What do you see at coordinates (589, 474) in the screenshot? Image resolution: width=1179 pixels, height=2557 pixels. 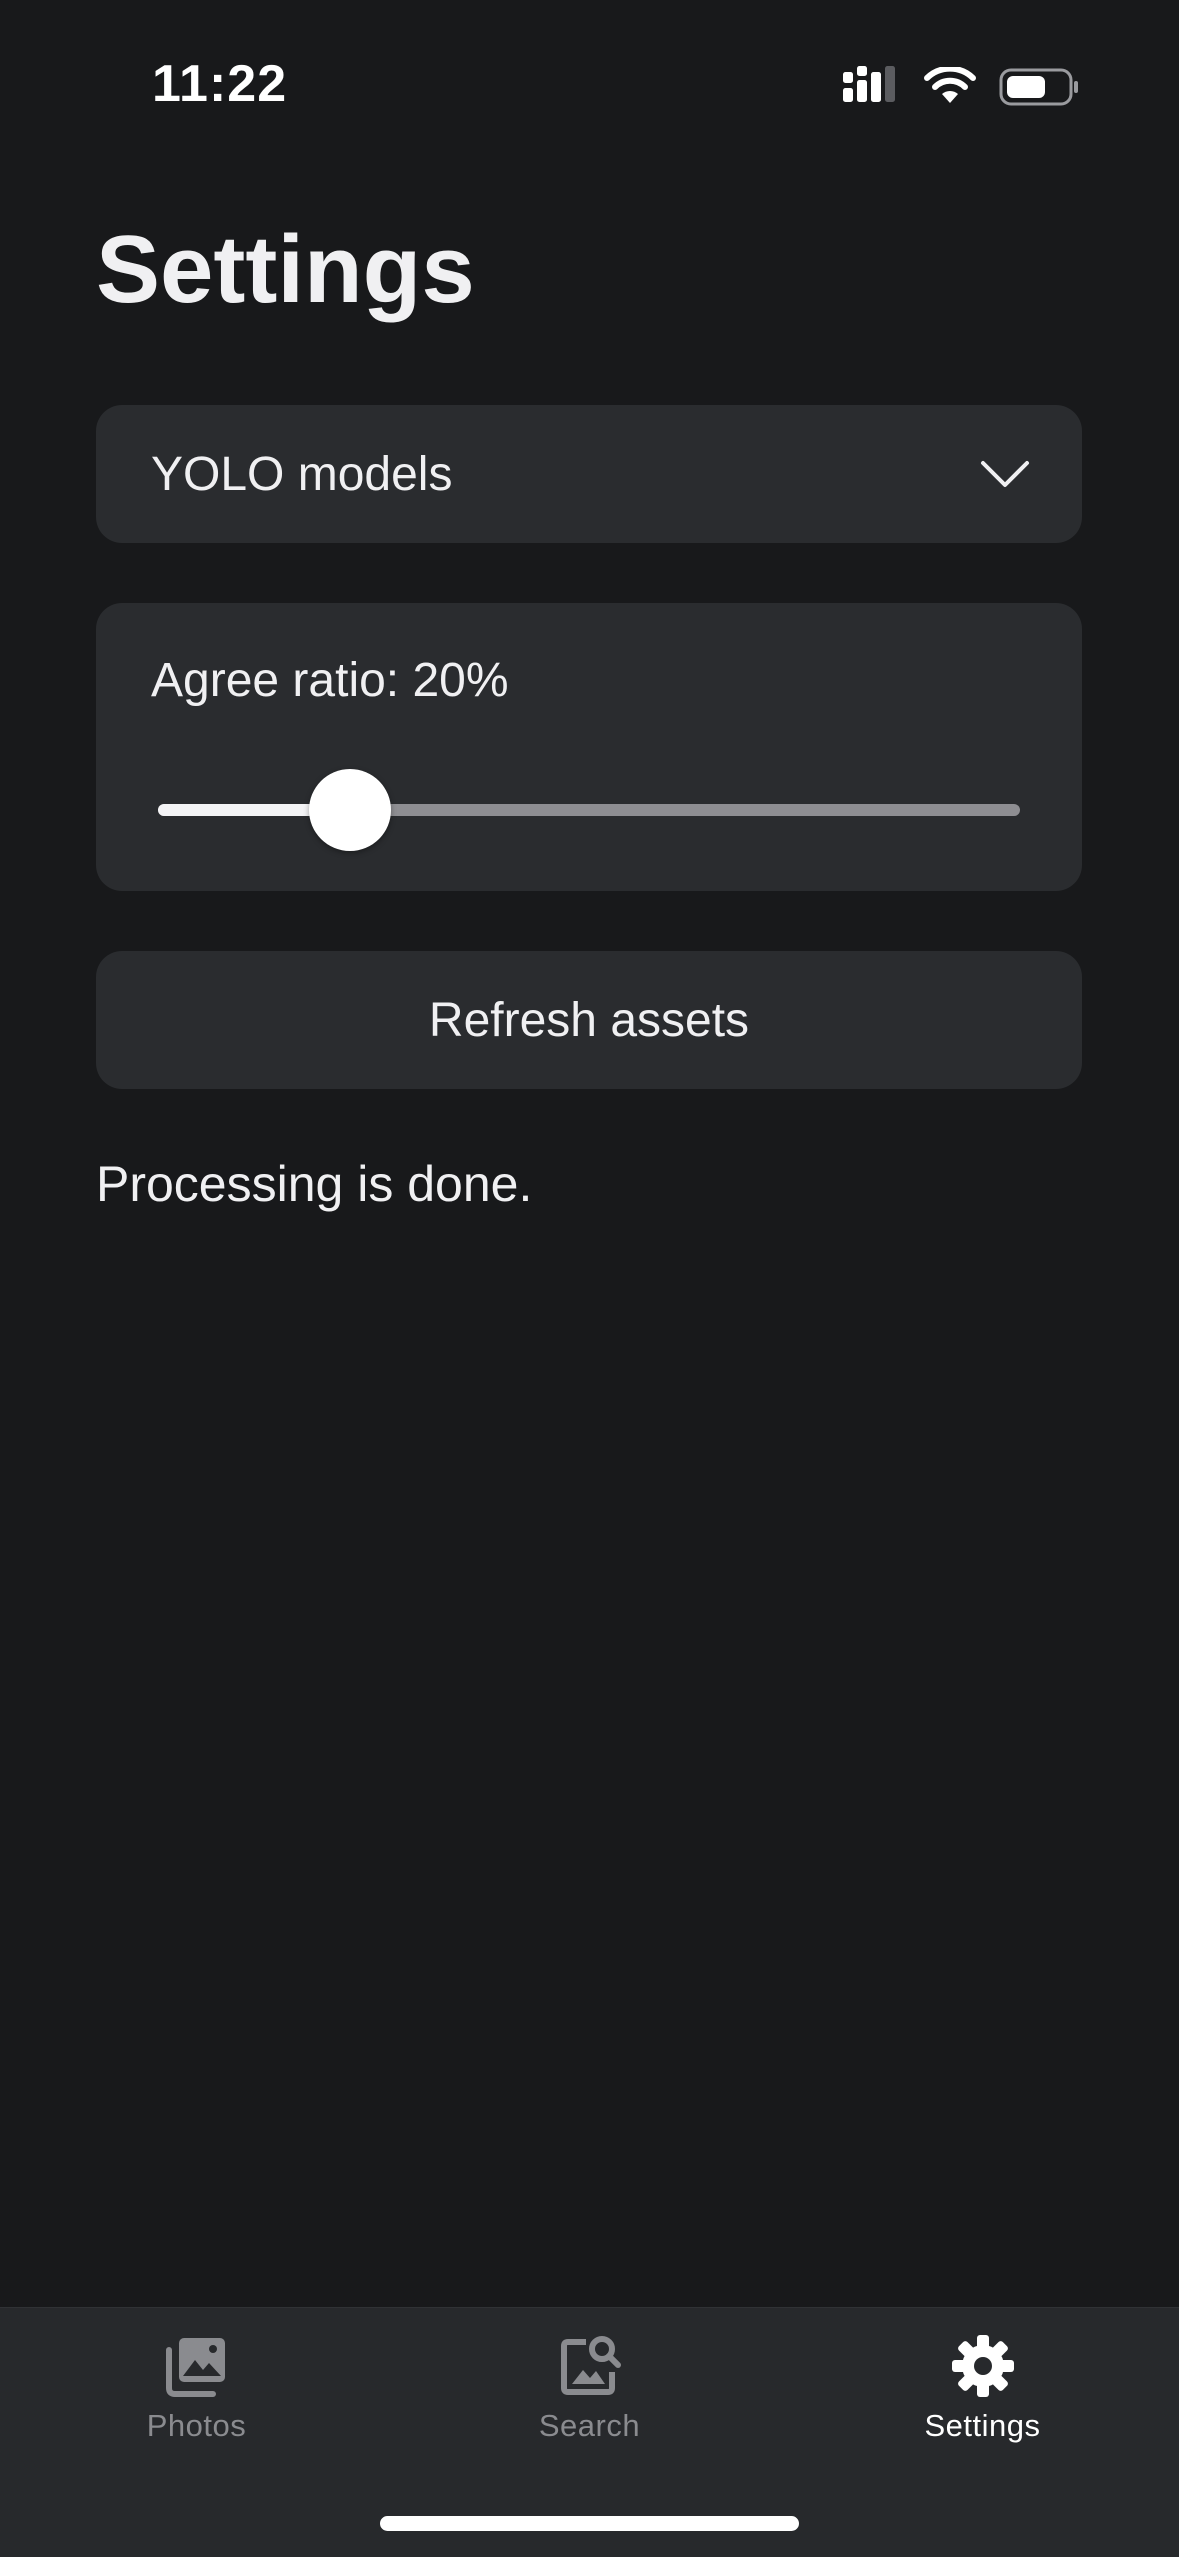 I see `model-dropdown: YOLO models` at bounding box center [589, 474].